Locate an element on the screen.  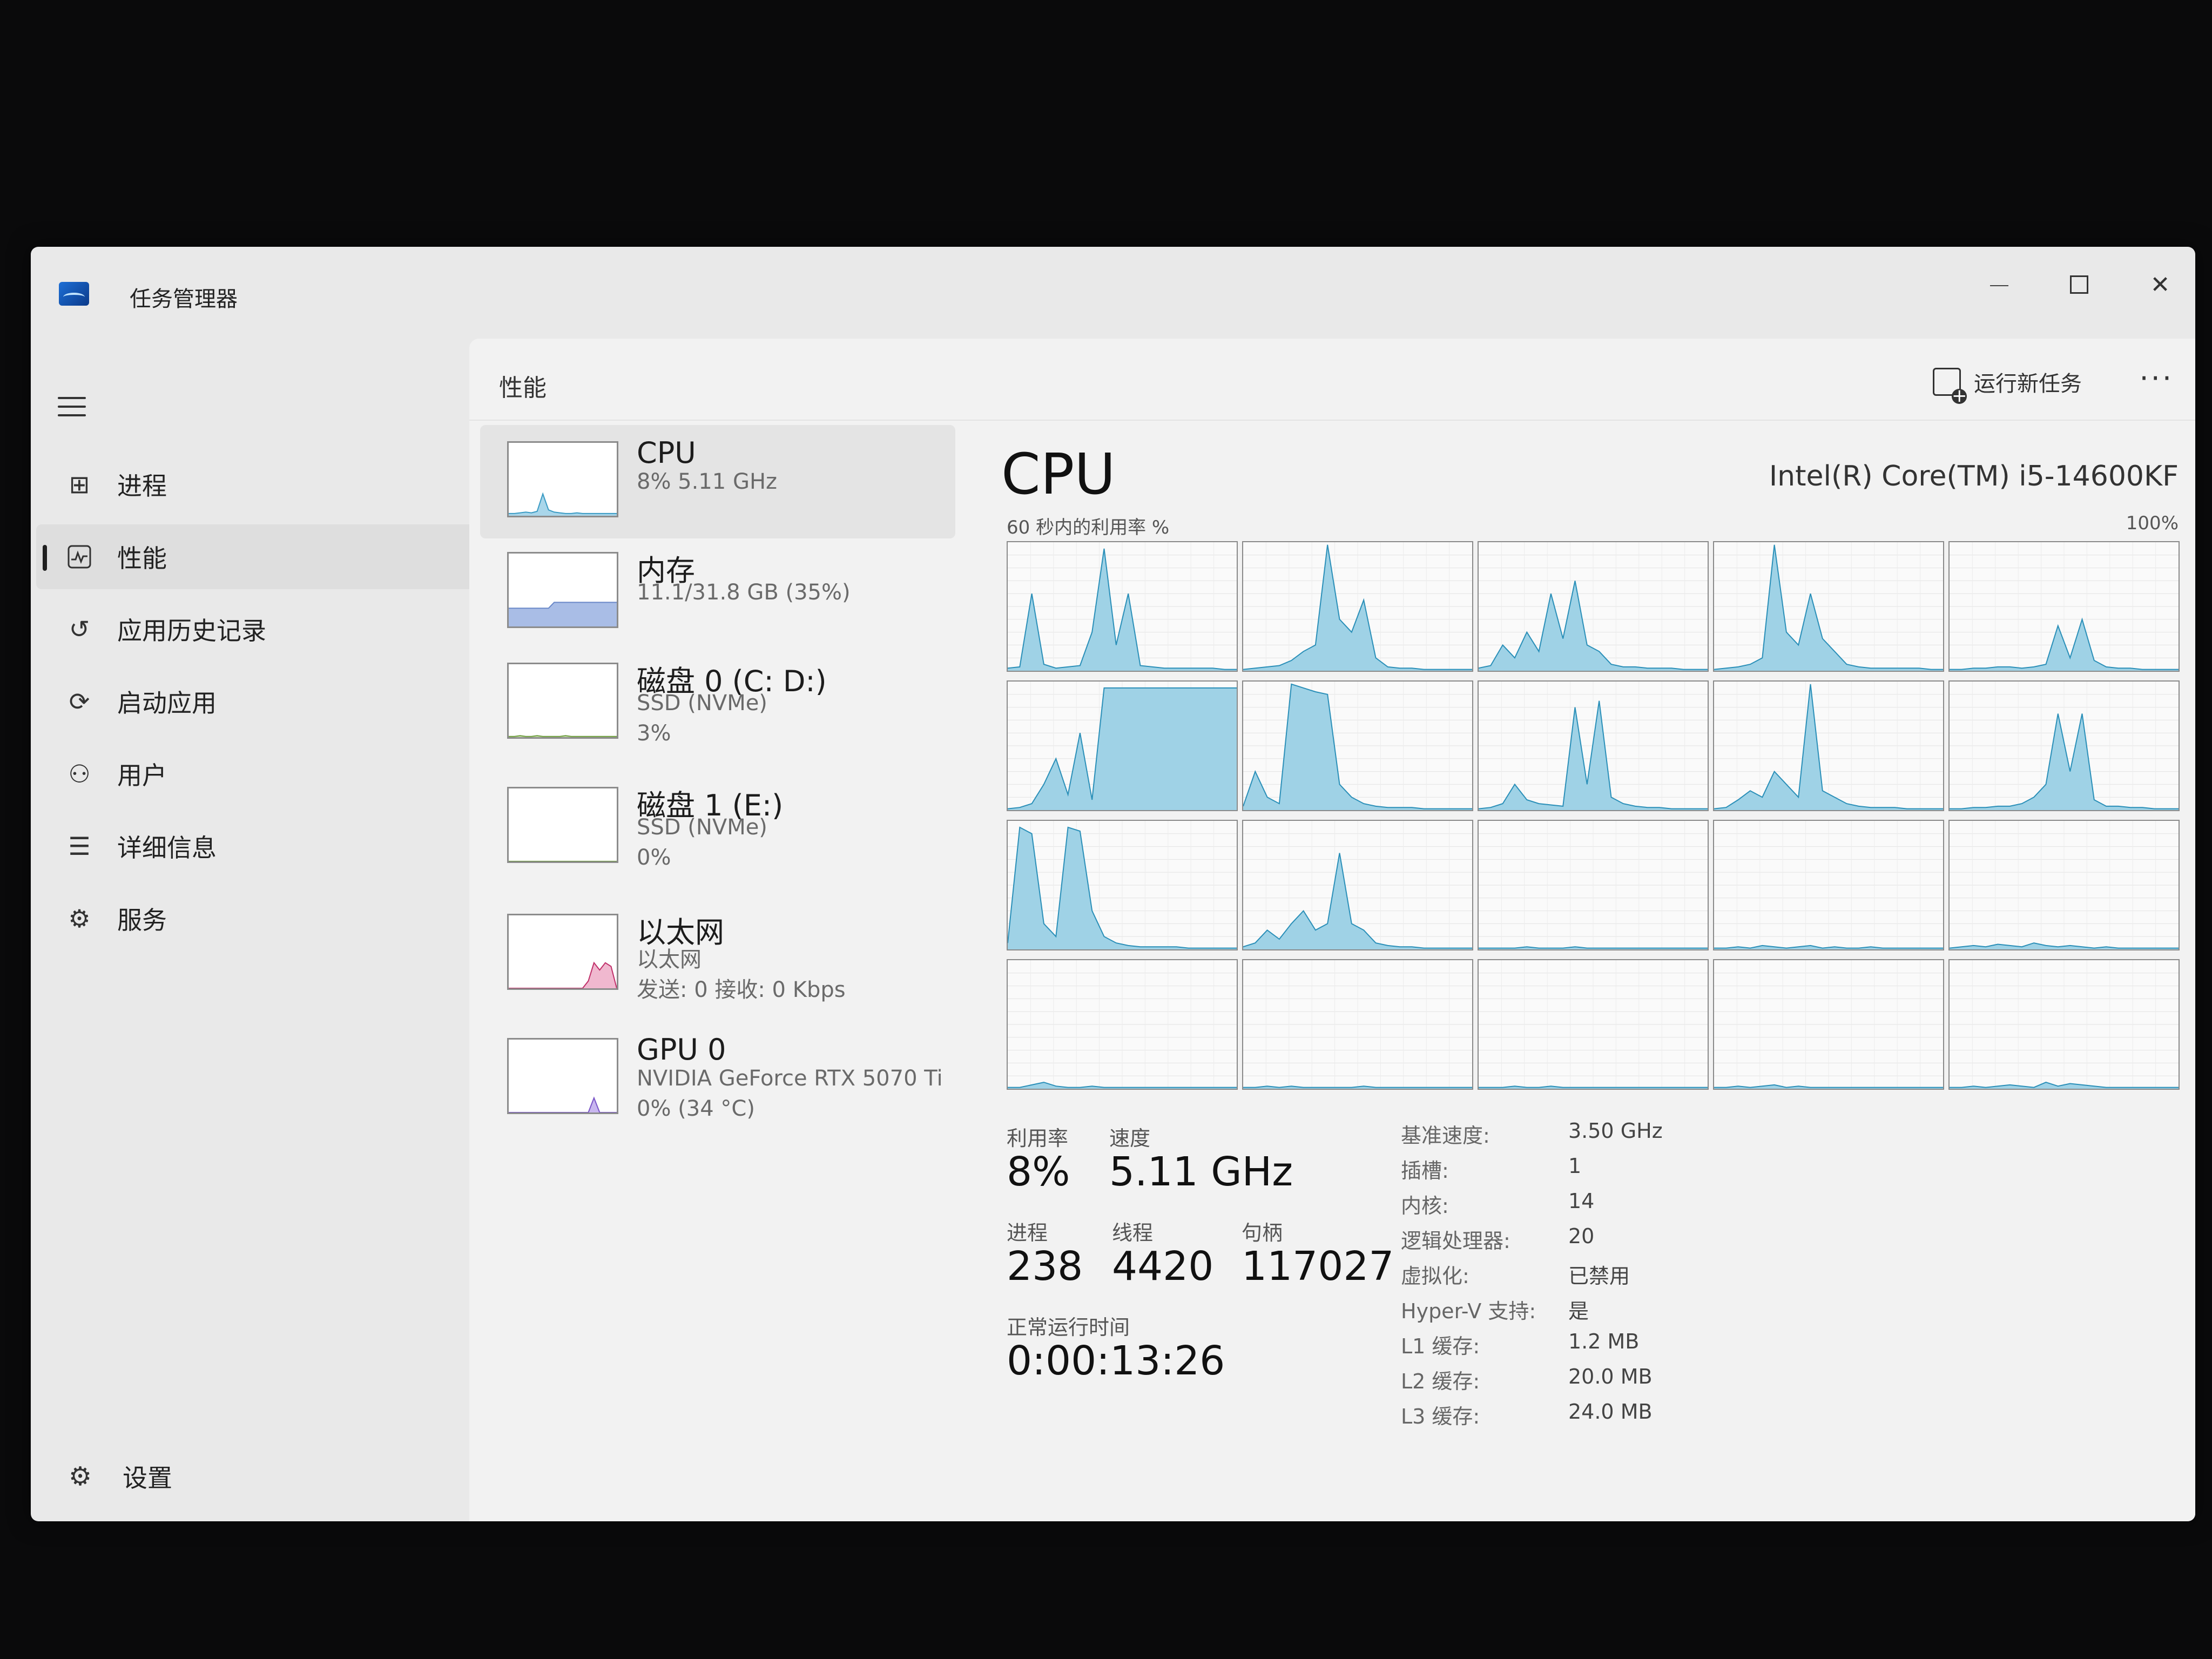
core-5-series-area is located at coordinates (1122, 748).